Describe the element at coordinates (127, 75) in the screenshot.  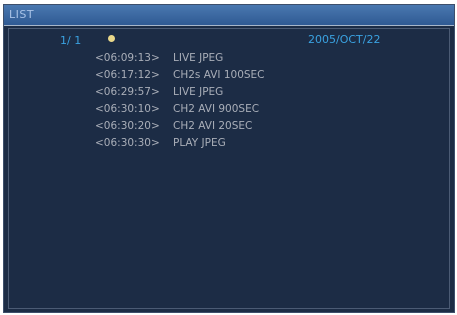
I see `entry-time: <06:17:12>` at that location.